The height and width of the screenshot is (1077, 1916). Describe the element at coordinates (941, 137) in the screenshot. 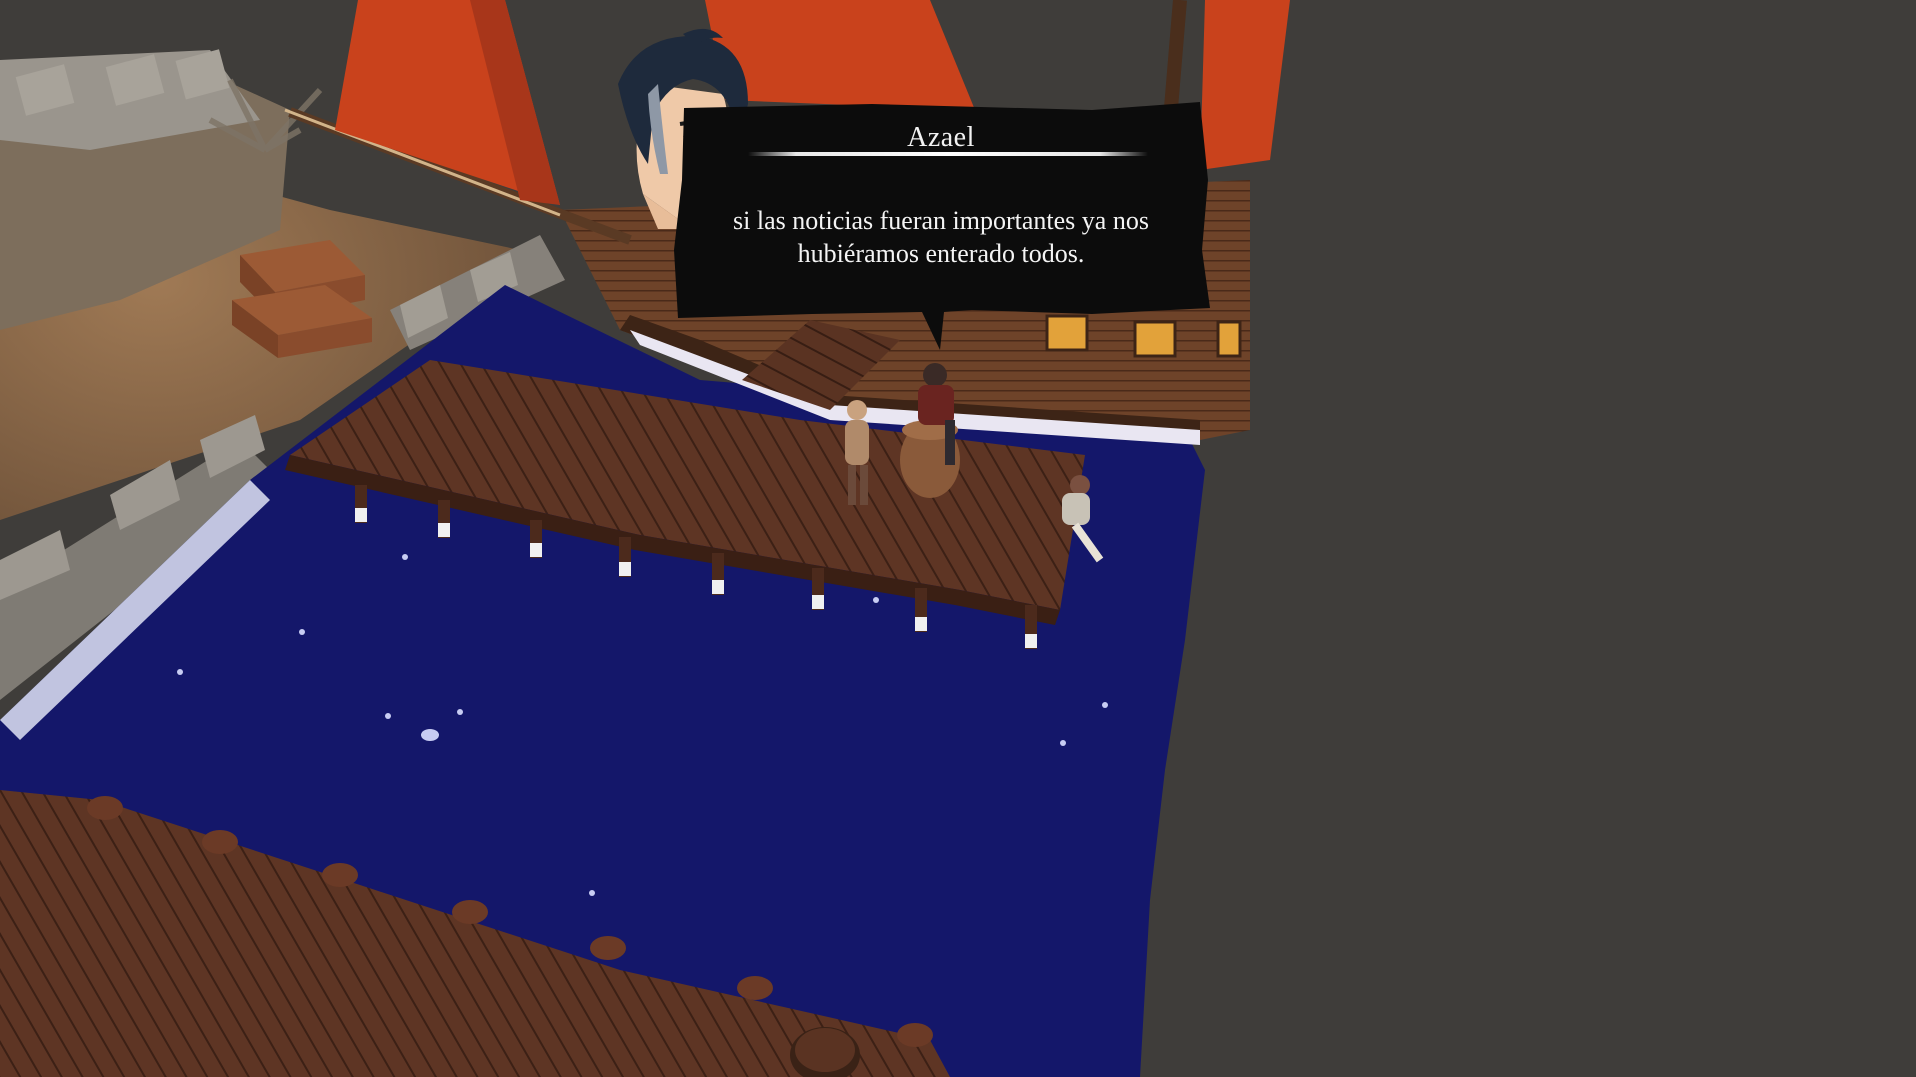

I see `speaker-name: Azael` at that location.